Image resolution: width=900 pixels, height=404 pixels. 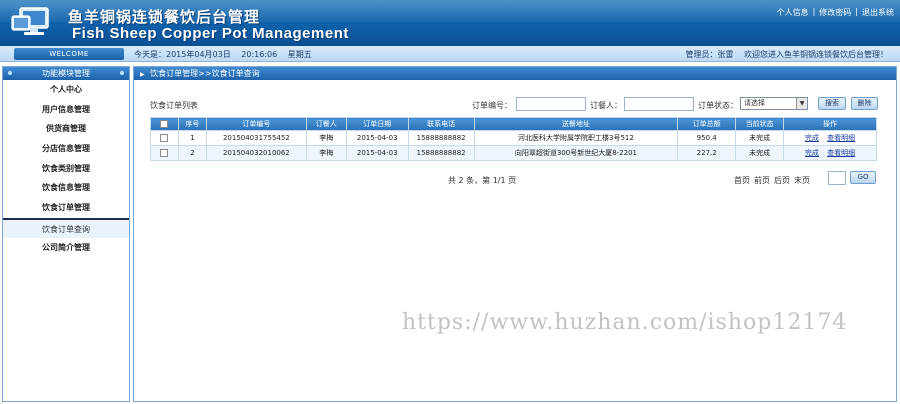 I want to click on sidebar-item-supplier-management: 供货商管理, so click(x=66, y=129).